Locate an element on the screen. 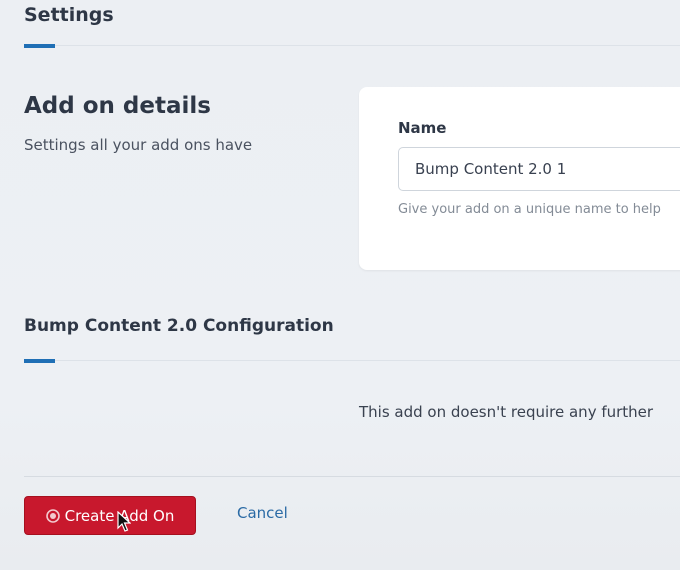  create-add-on-label: Create Add On is located at coordinates (119, 515).